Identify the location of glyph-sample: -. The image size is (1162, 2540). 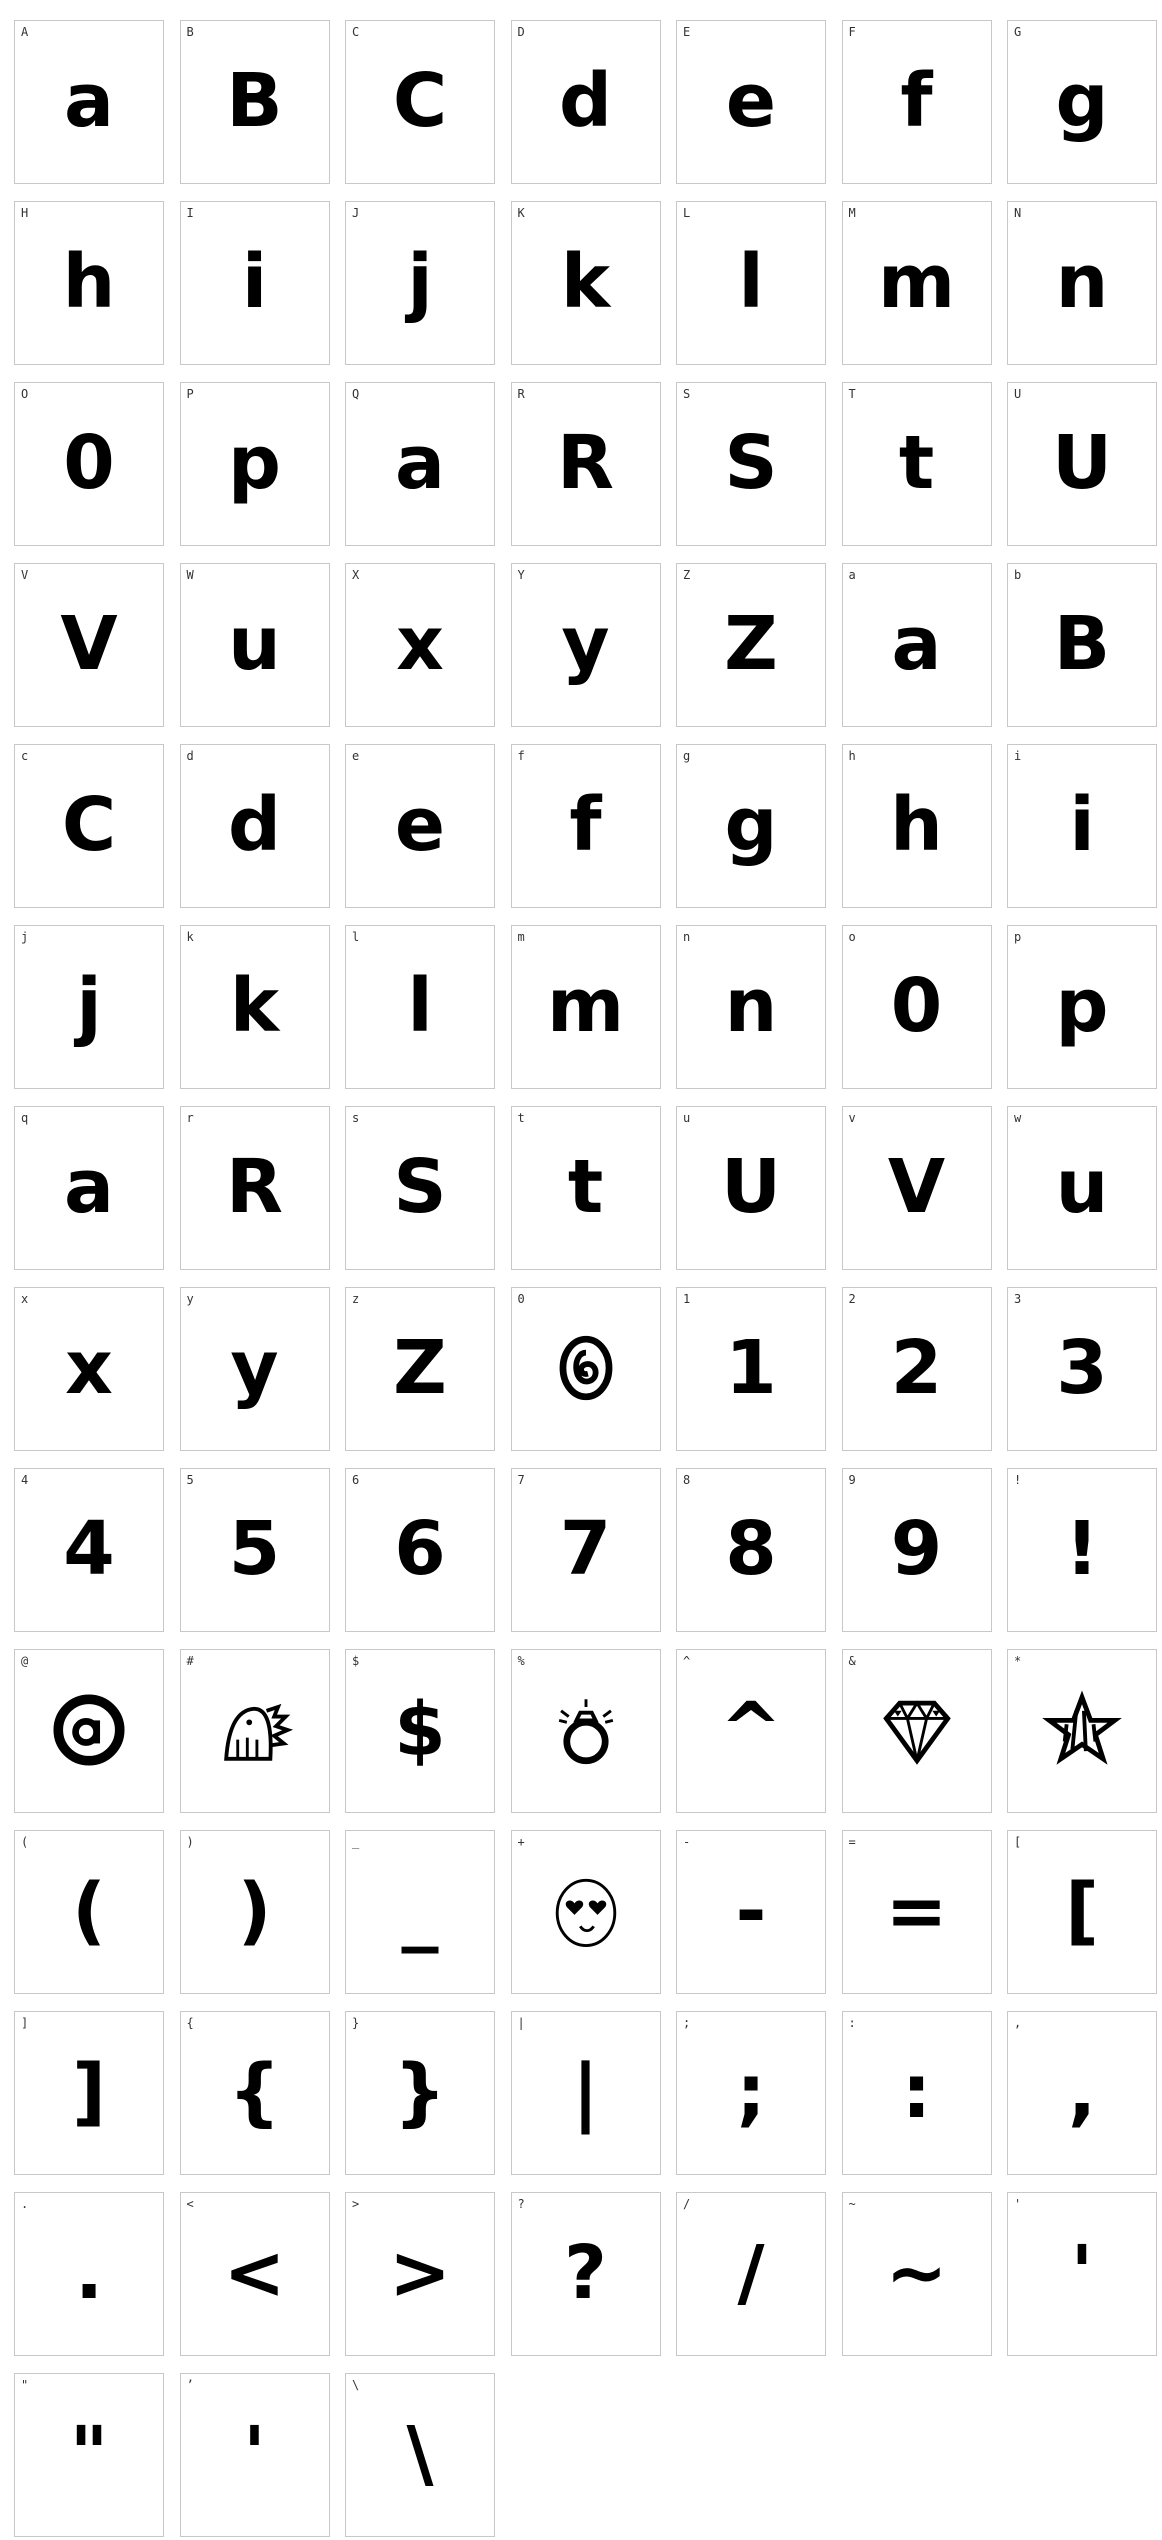
(751, 1911).